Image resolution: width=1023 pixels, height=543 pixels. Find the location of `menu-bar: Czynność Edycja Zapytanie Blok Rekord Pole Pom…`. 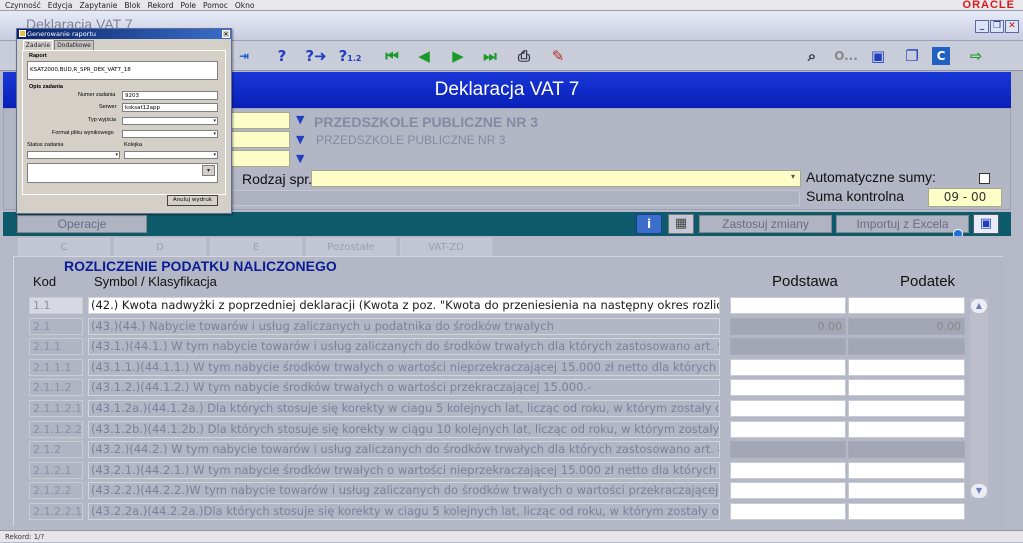

menu-bar: Czynność Edycja Zapytanie Blok Rekord Pole Pom… is located at coordinates (511, 5).